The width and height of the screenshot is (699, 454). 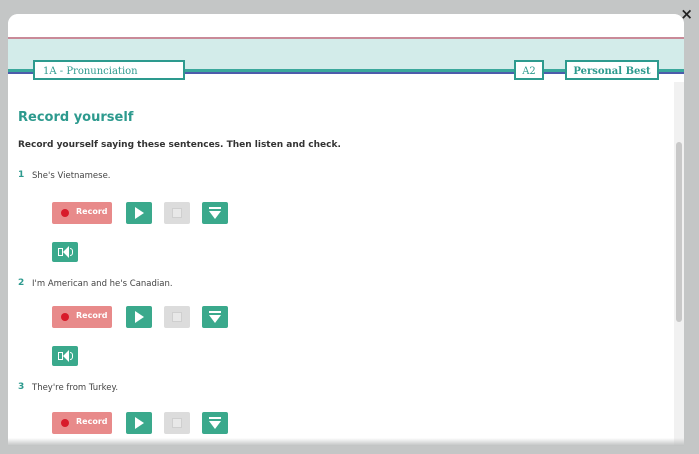 I want to click on unit-tag: 1A - Pronunciation, so click(x=109, y=70).